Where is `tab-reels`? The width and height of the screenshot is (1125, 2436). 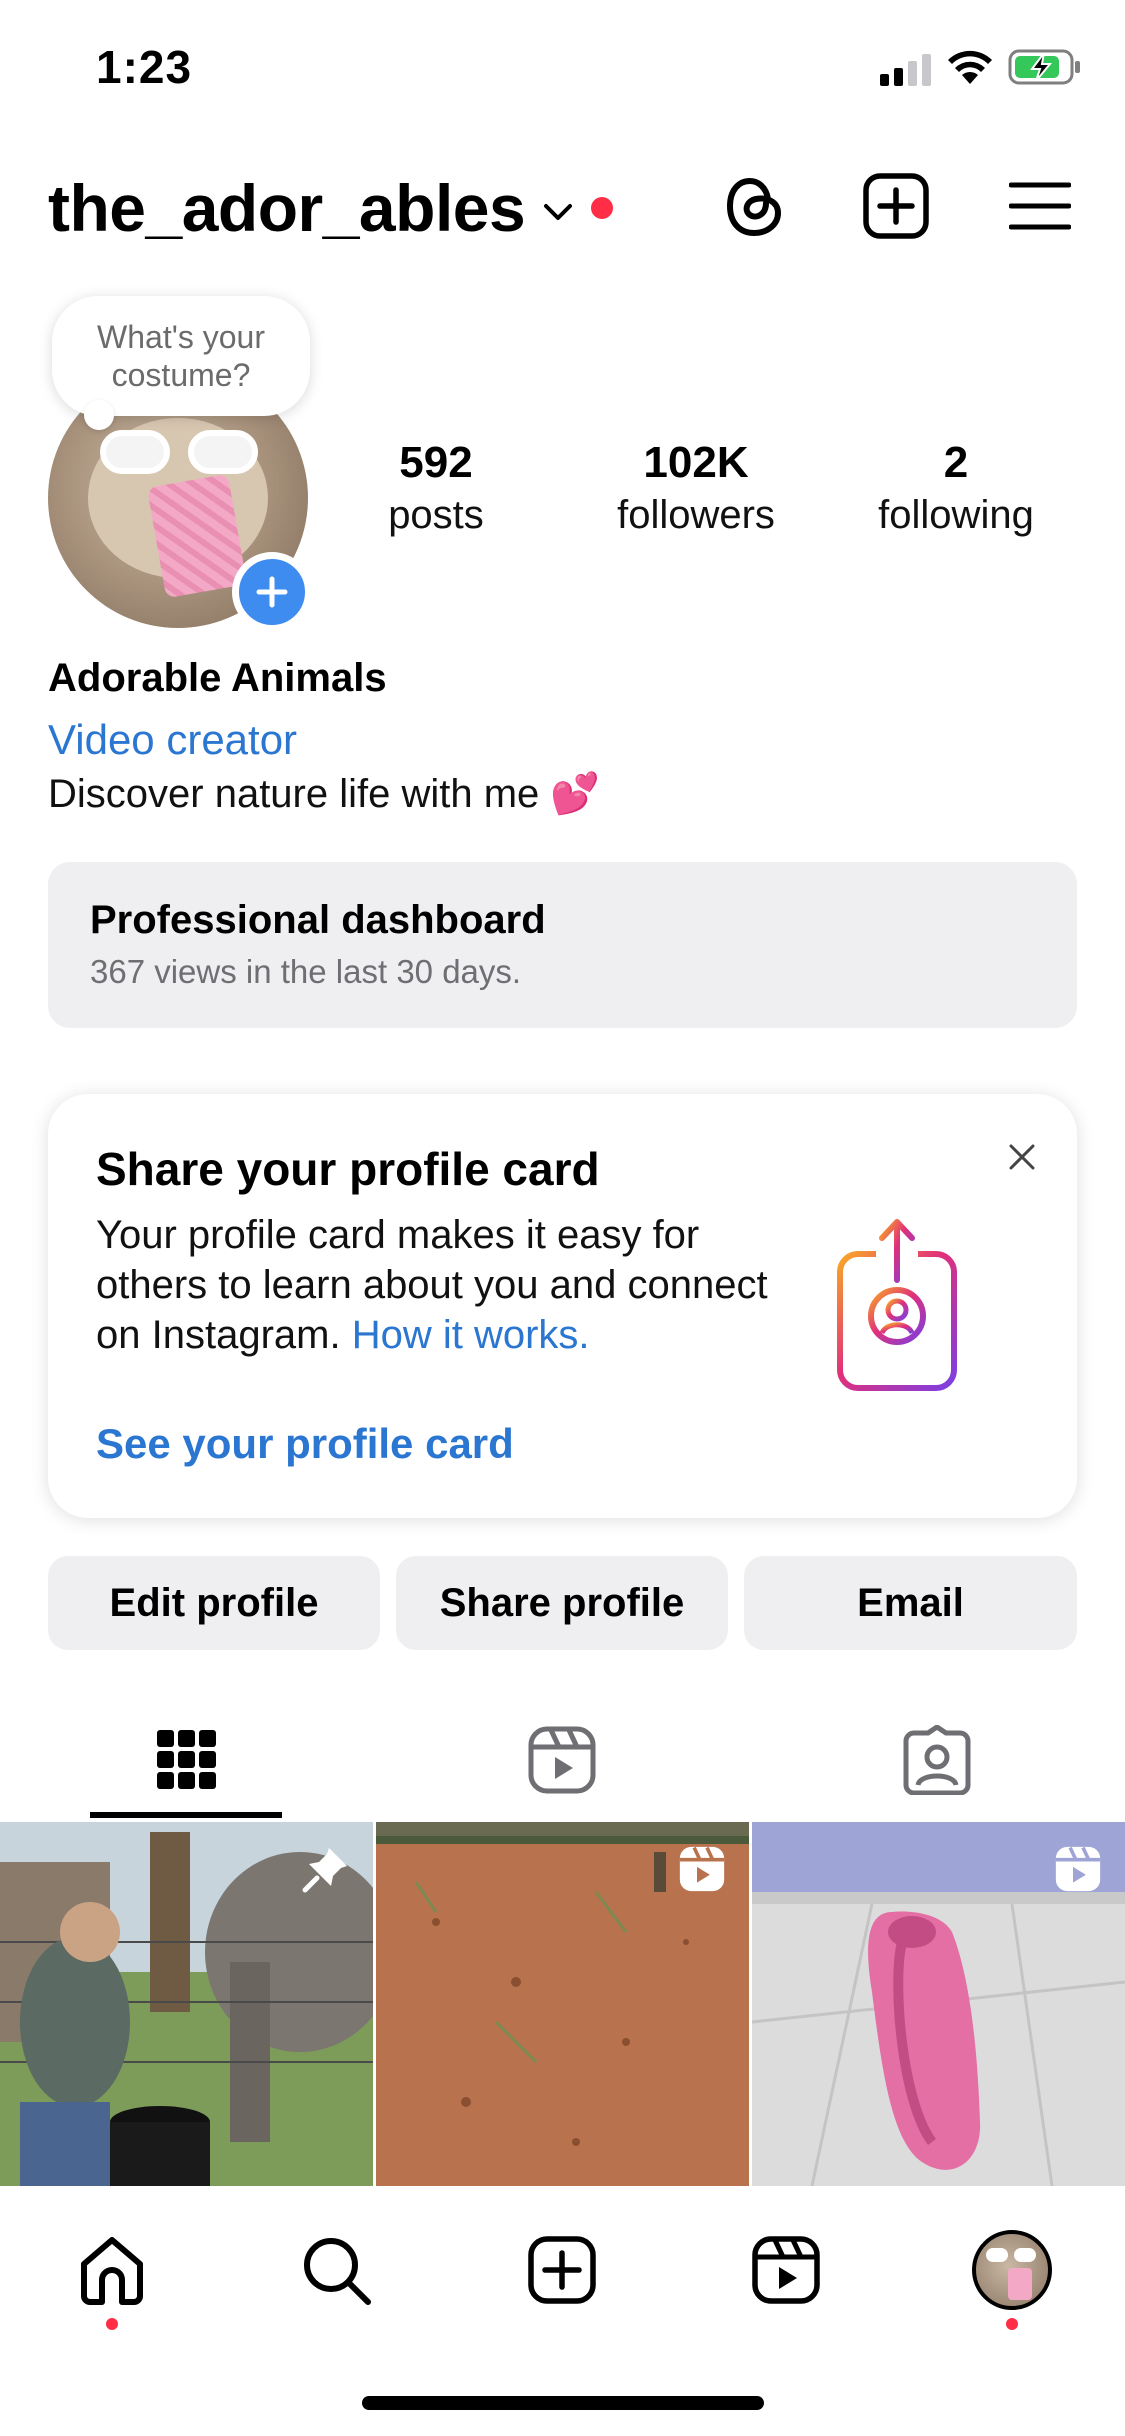 tab-reels is located at coordinates (562, 1760).